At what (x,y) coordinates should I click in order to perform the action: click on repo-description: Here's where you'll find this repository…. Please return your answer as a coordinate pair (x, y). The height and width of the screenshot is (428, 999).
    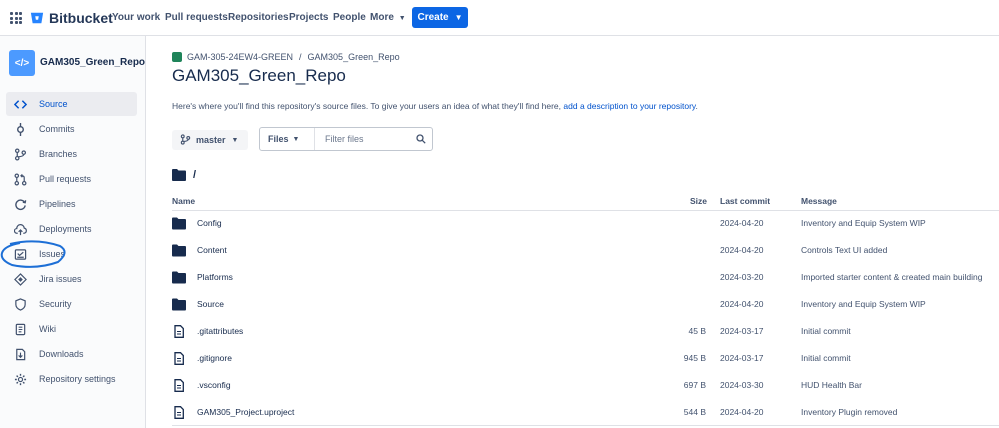
    Looking at the image, I should click on (435, 106).